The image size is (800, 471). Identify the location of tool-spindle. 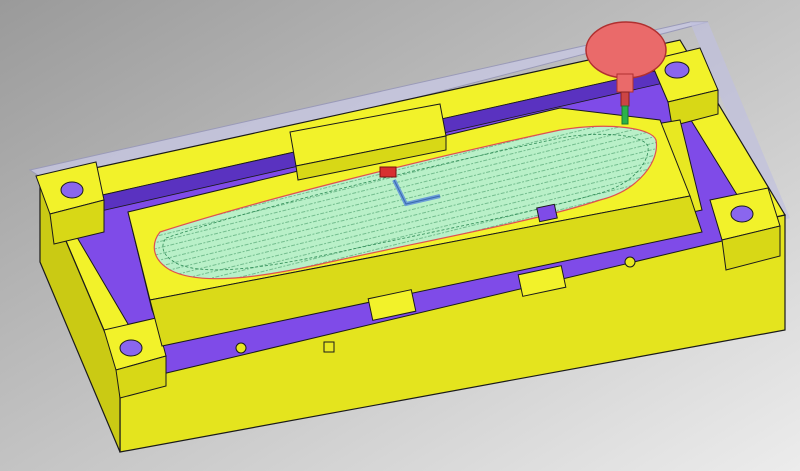
(625, 83).